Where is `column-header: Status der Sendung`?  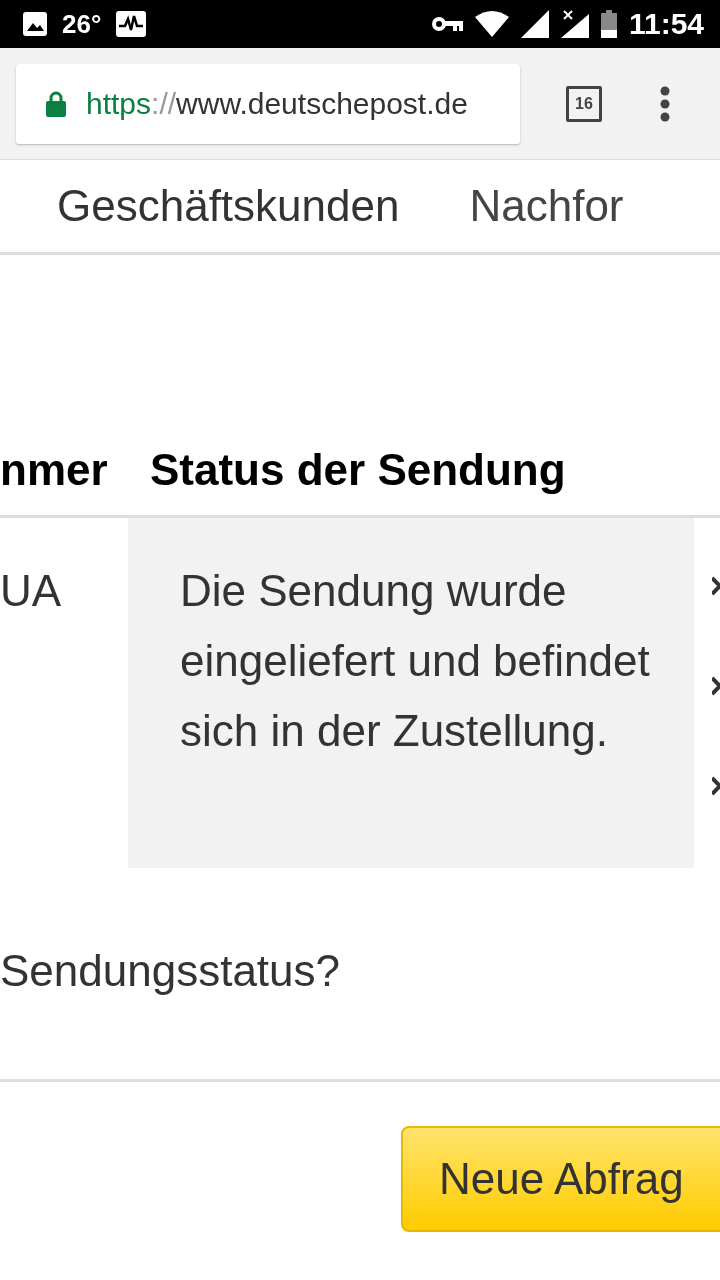 column-header: Status der Sendung is located at coordinates (358, 470).